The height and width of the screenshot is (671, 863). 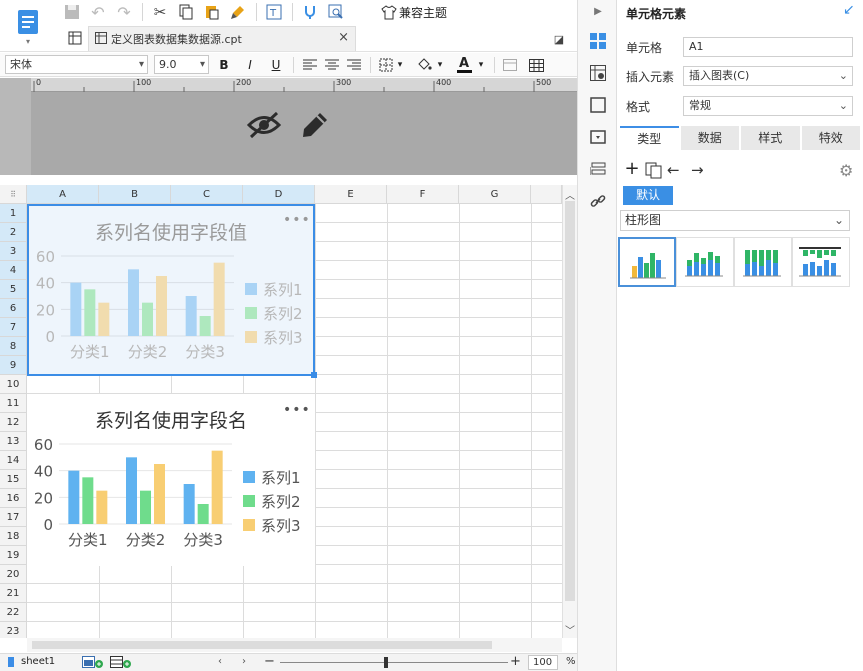 What do you see at coordinates (13, 422) in the screenshot?
I see `row-header: 12` at bounding box center [13, 422].